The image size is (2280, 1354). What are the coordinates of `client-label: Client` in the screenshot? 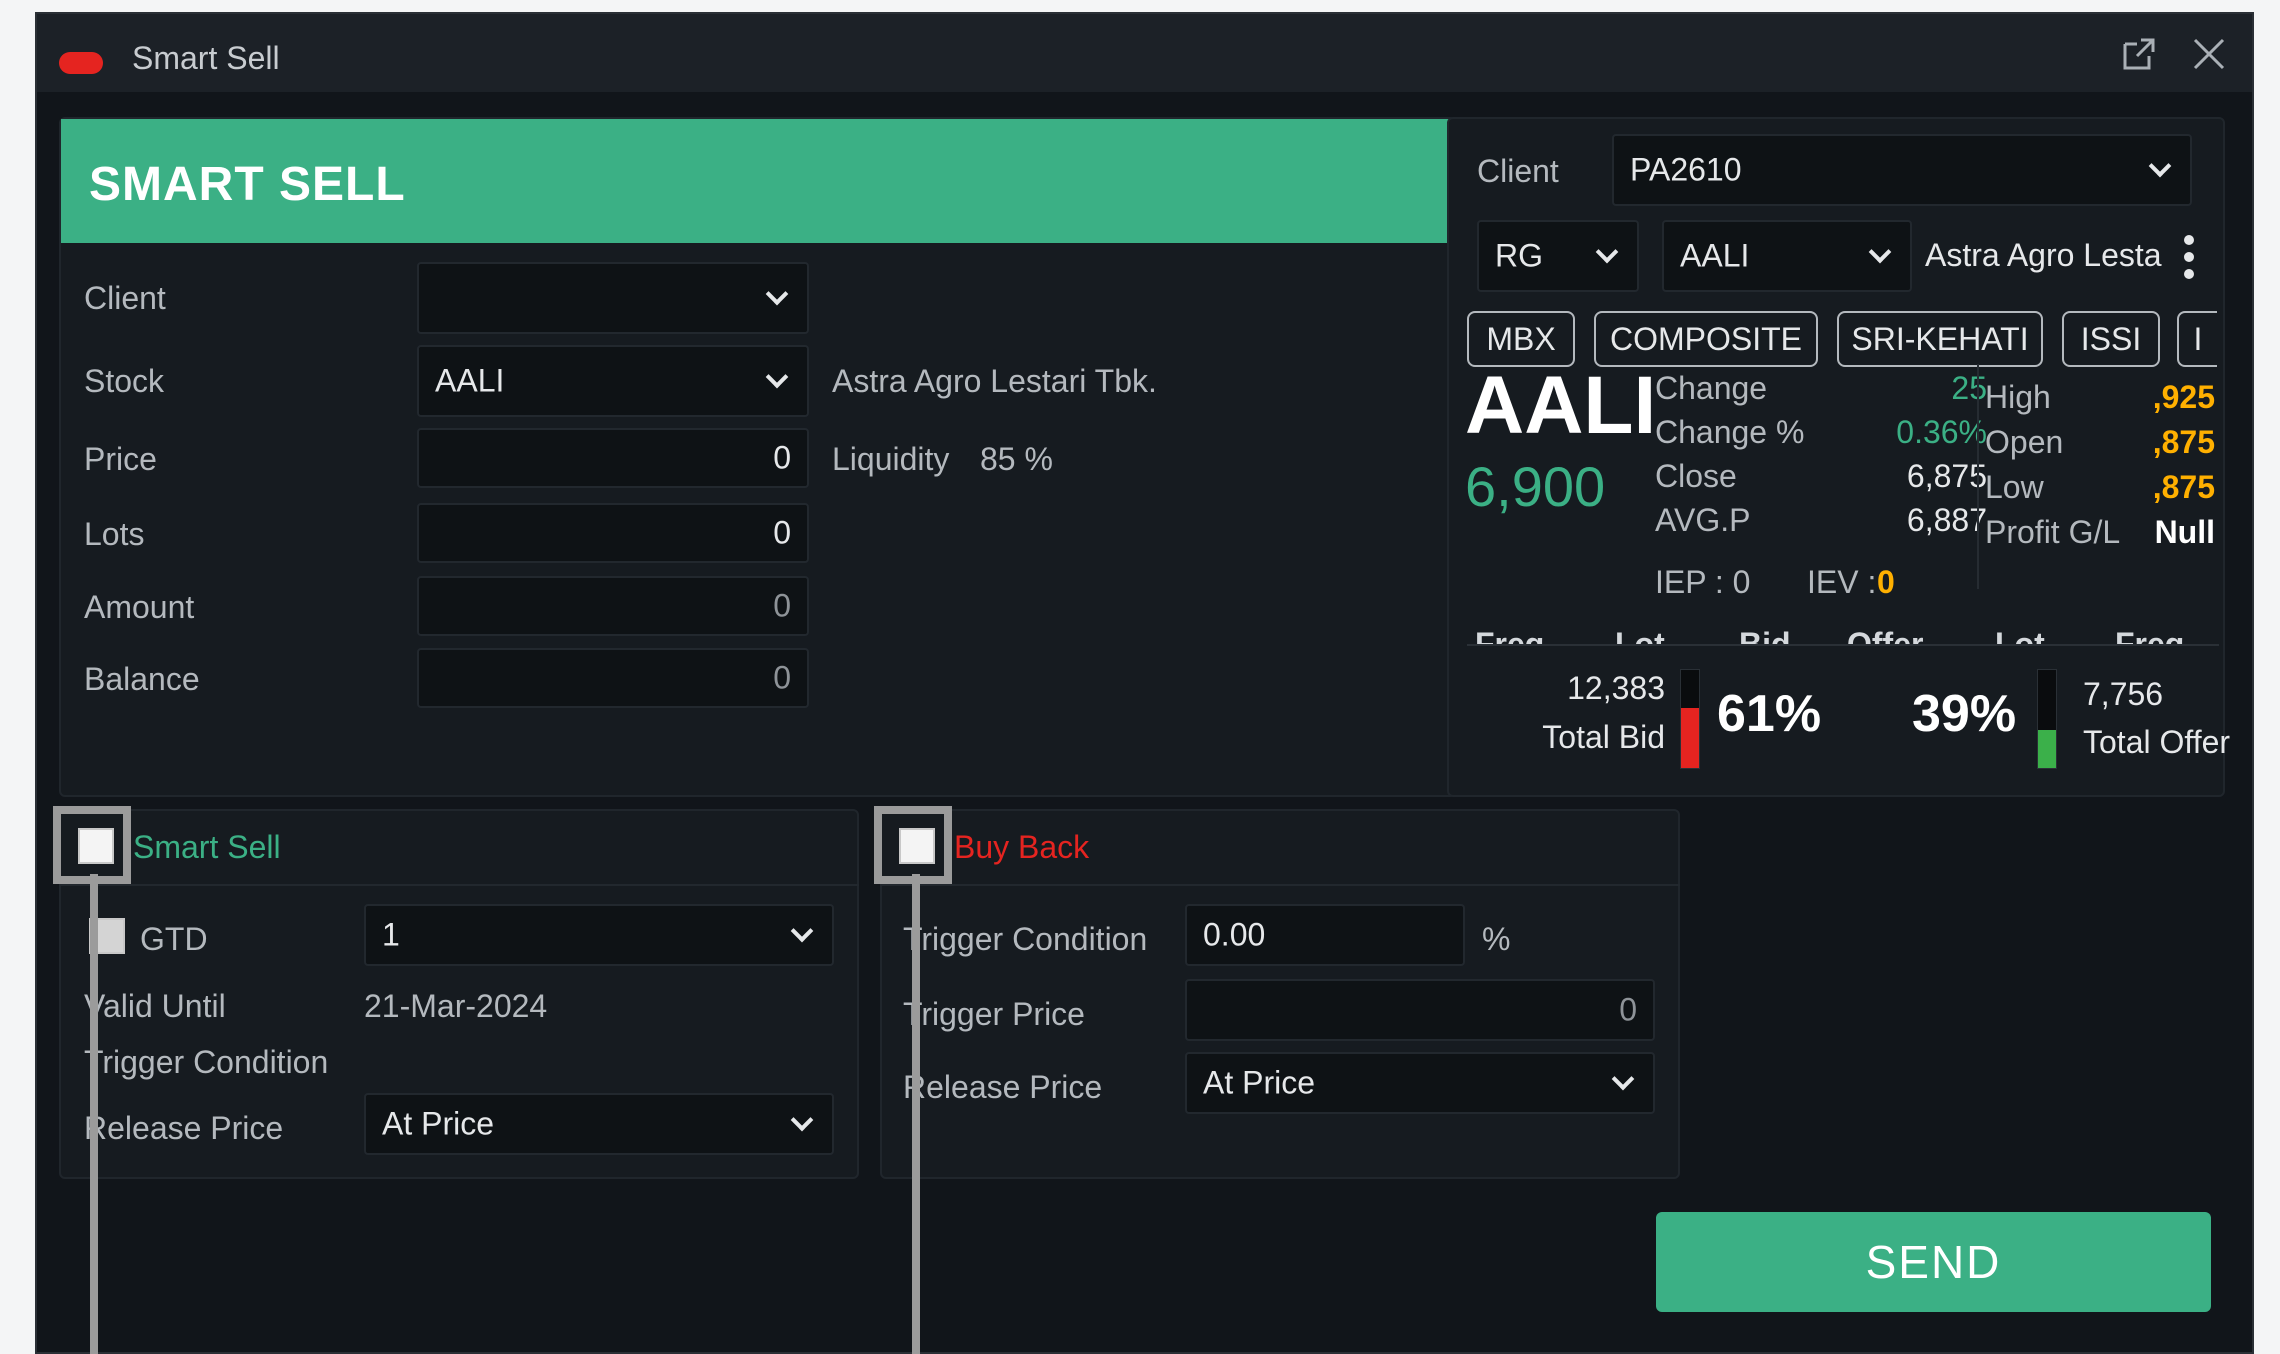 It's located at (125, 298).